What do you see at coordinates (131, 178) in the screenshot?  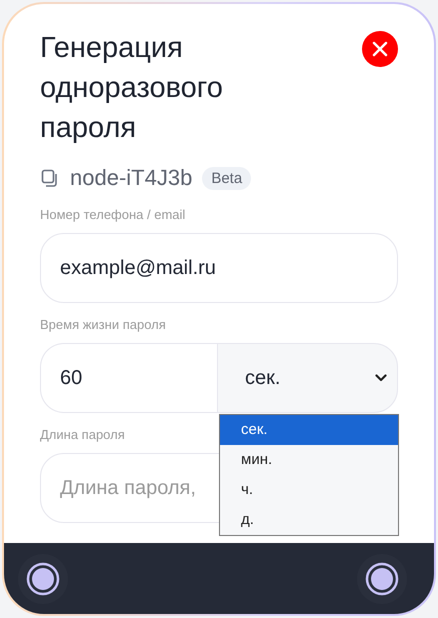 I see `node-id: node-iT4J3b` at bounding box center [131, 178].